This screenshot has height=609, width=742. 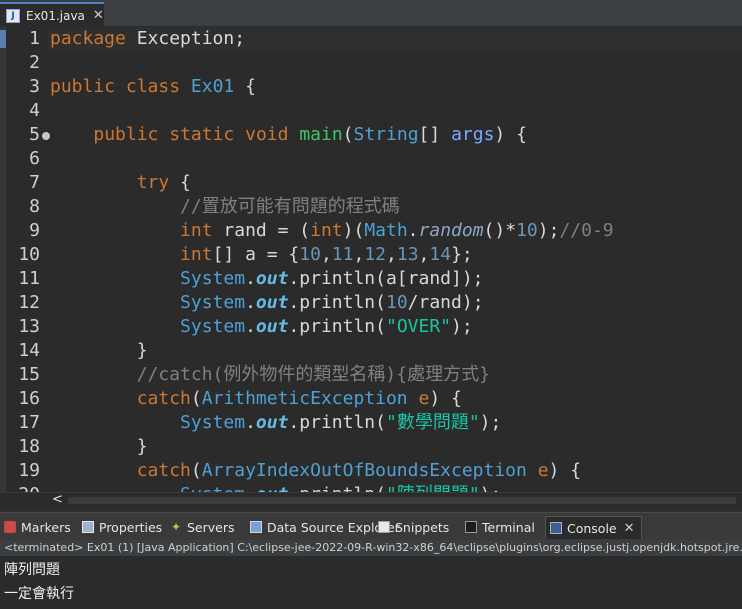 What do you see at coordinates (593, 527) in the screenshot?
I see `tab-console: Console ✕` at bounding box center [593, 527].